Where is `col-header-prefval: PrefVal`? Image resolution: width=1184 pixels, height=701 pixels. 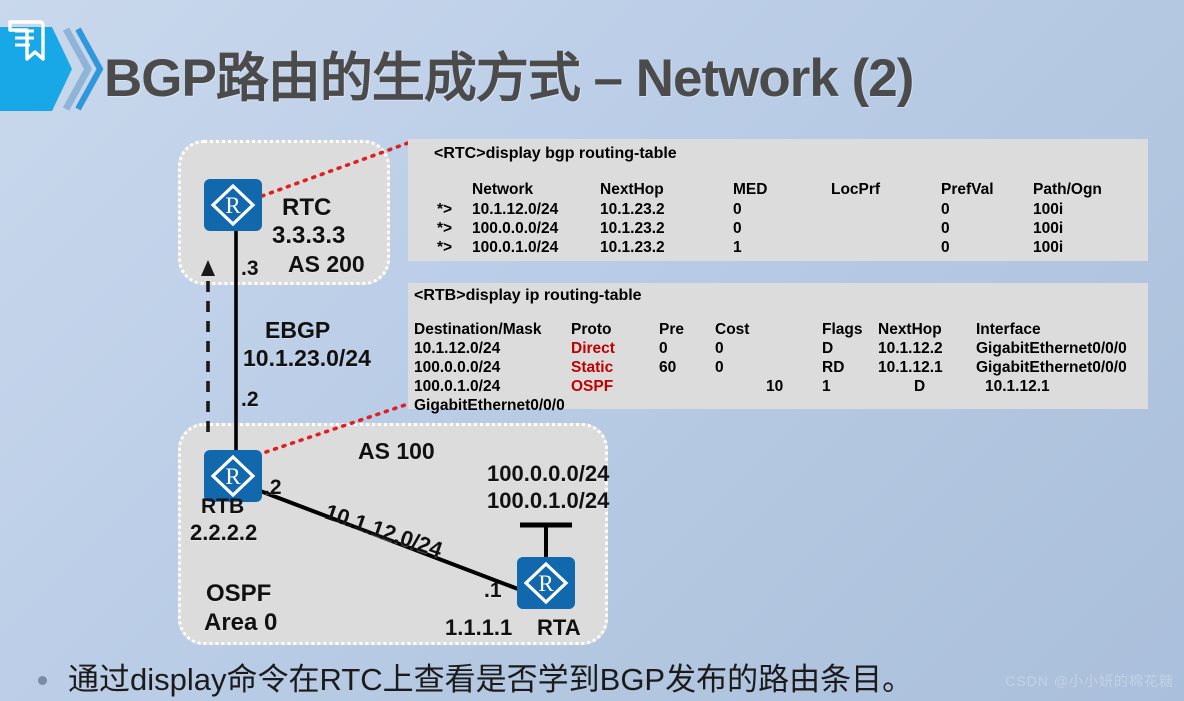
col-header-prefval: PrefVal is located at coordinates (967, 189).